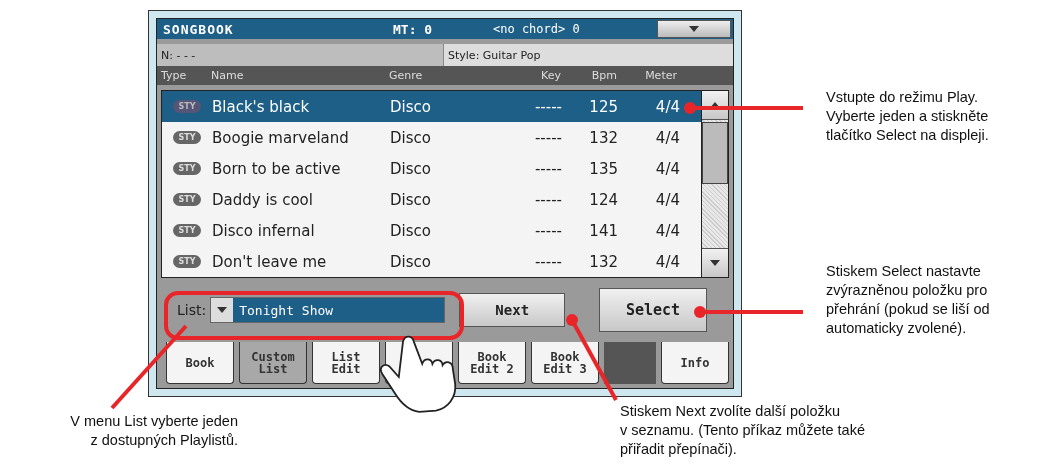 The image size is (1054, 473). What do you see at coordinates (630, 363) in the screenshot?
I see `empty-tab-slot` at bounding box center [630, 363].